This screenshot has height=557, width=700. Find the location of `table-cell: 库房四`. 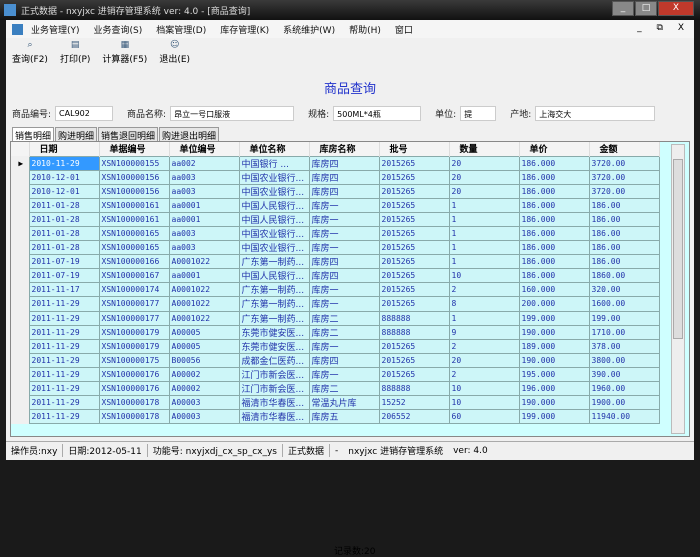

table-cell: 库房四 is located at coordinates (344, 360).